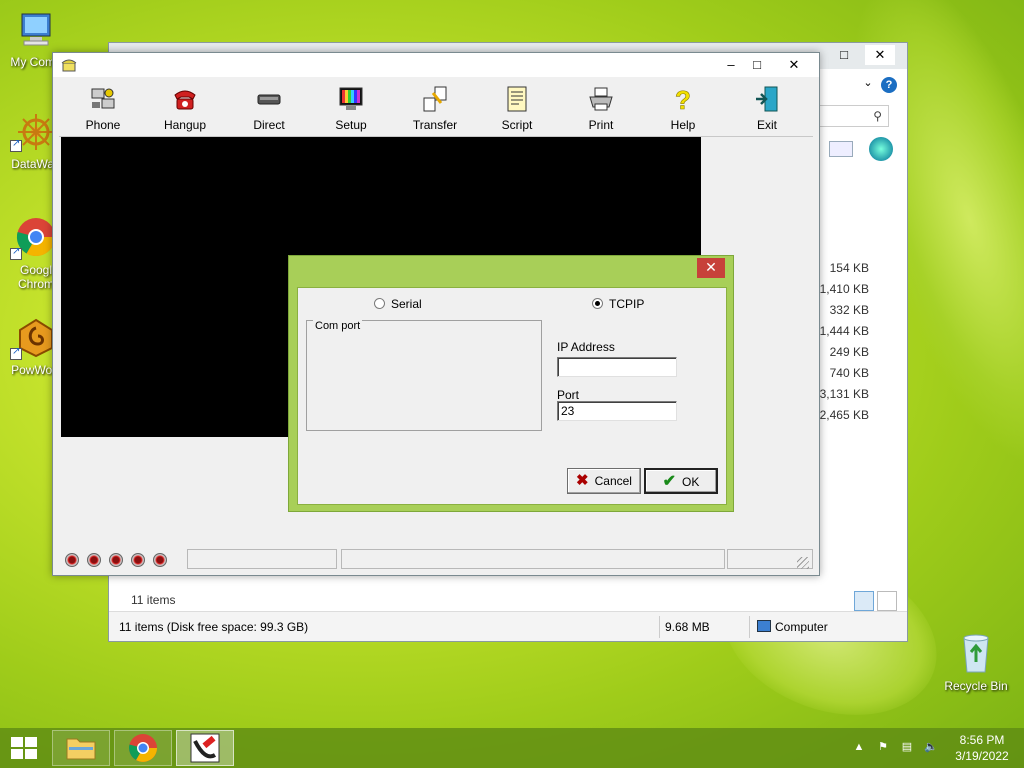  Describe the element at coordinates (731, 65) in the screenshot. I see `minimize-button: –` at that location.